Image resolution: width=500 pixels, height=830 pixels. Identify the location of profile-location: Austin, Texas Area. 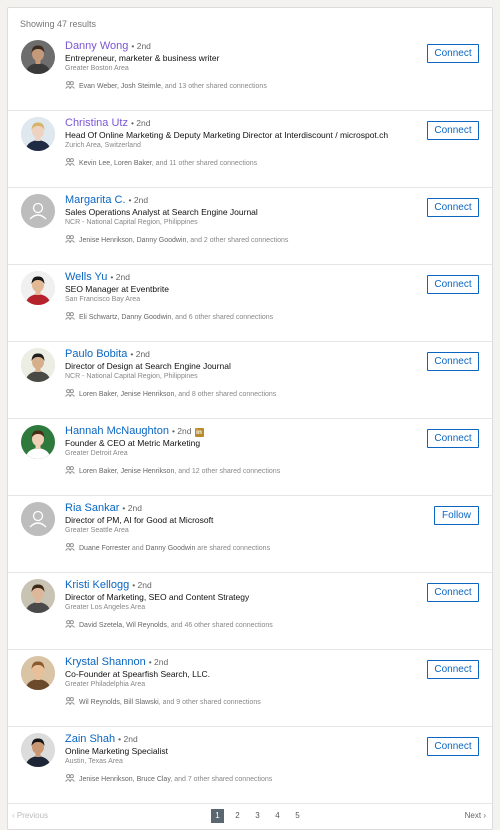
(94, 761).